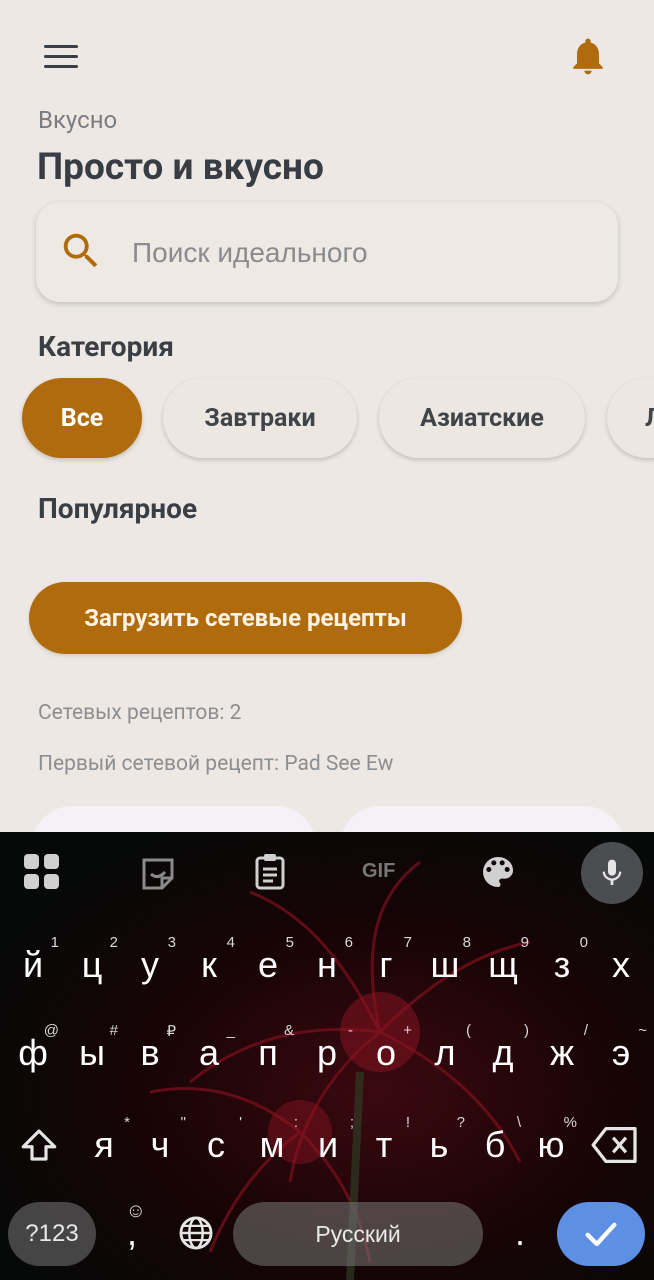 Image resolution: width=654 pixels, height=1280 pixels. What do you see at coordinates (562, 965) in the screenshot?
I see `key: з0` at bounding box center [562, 965].